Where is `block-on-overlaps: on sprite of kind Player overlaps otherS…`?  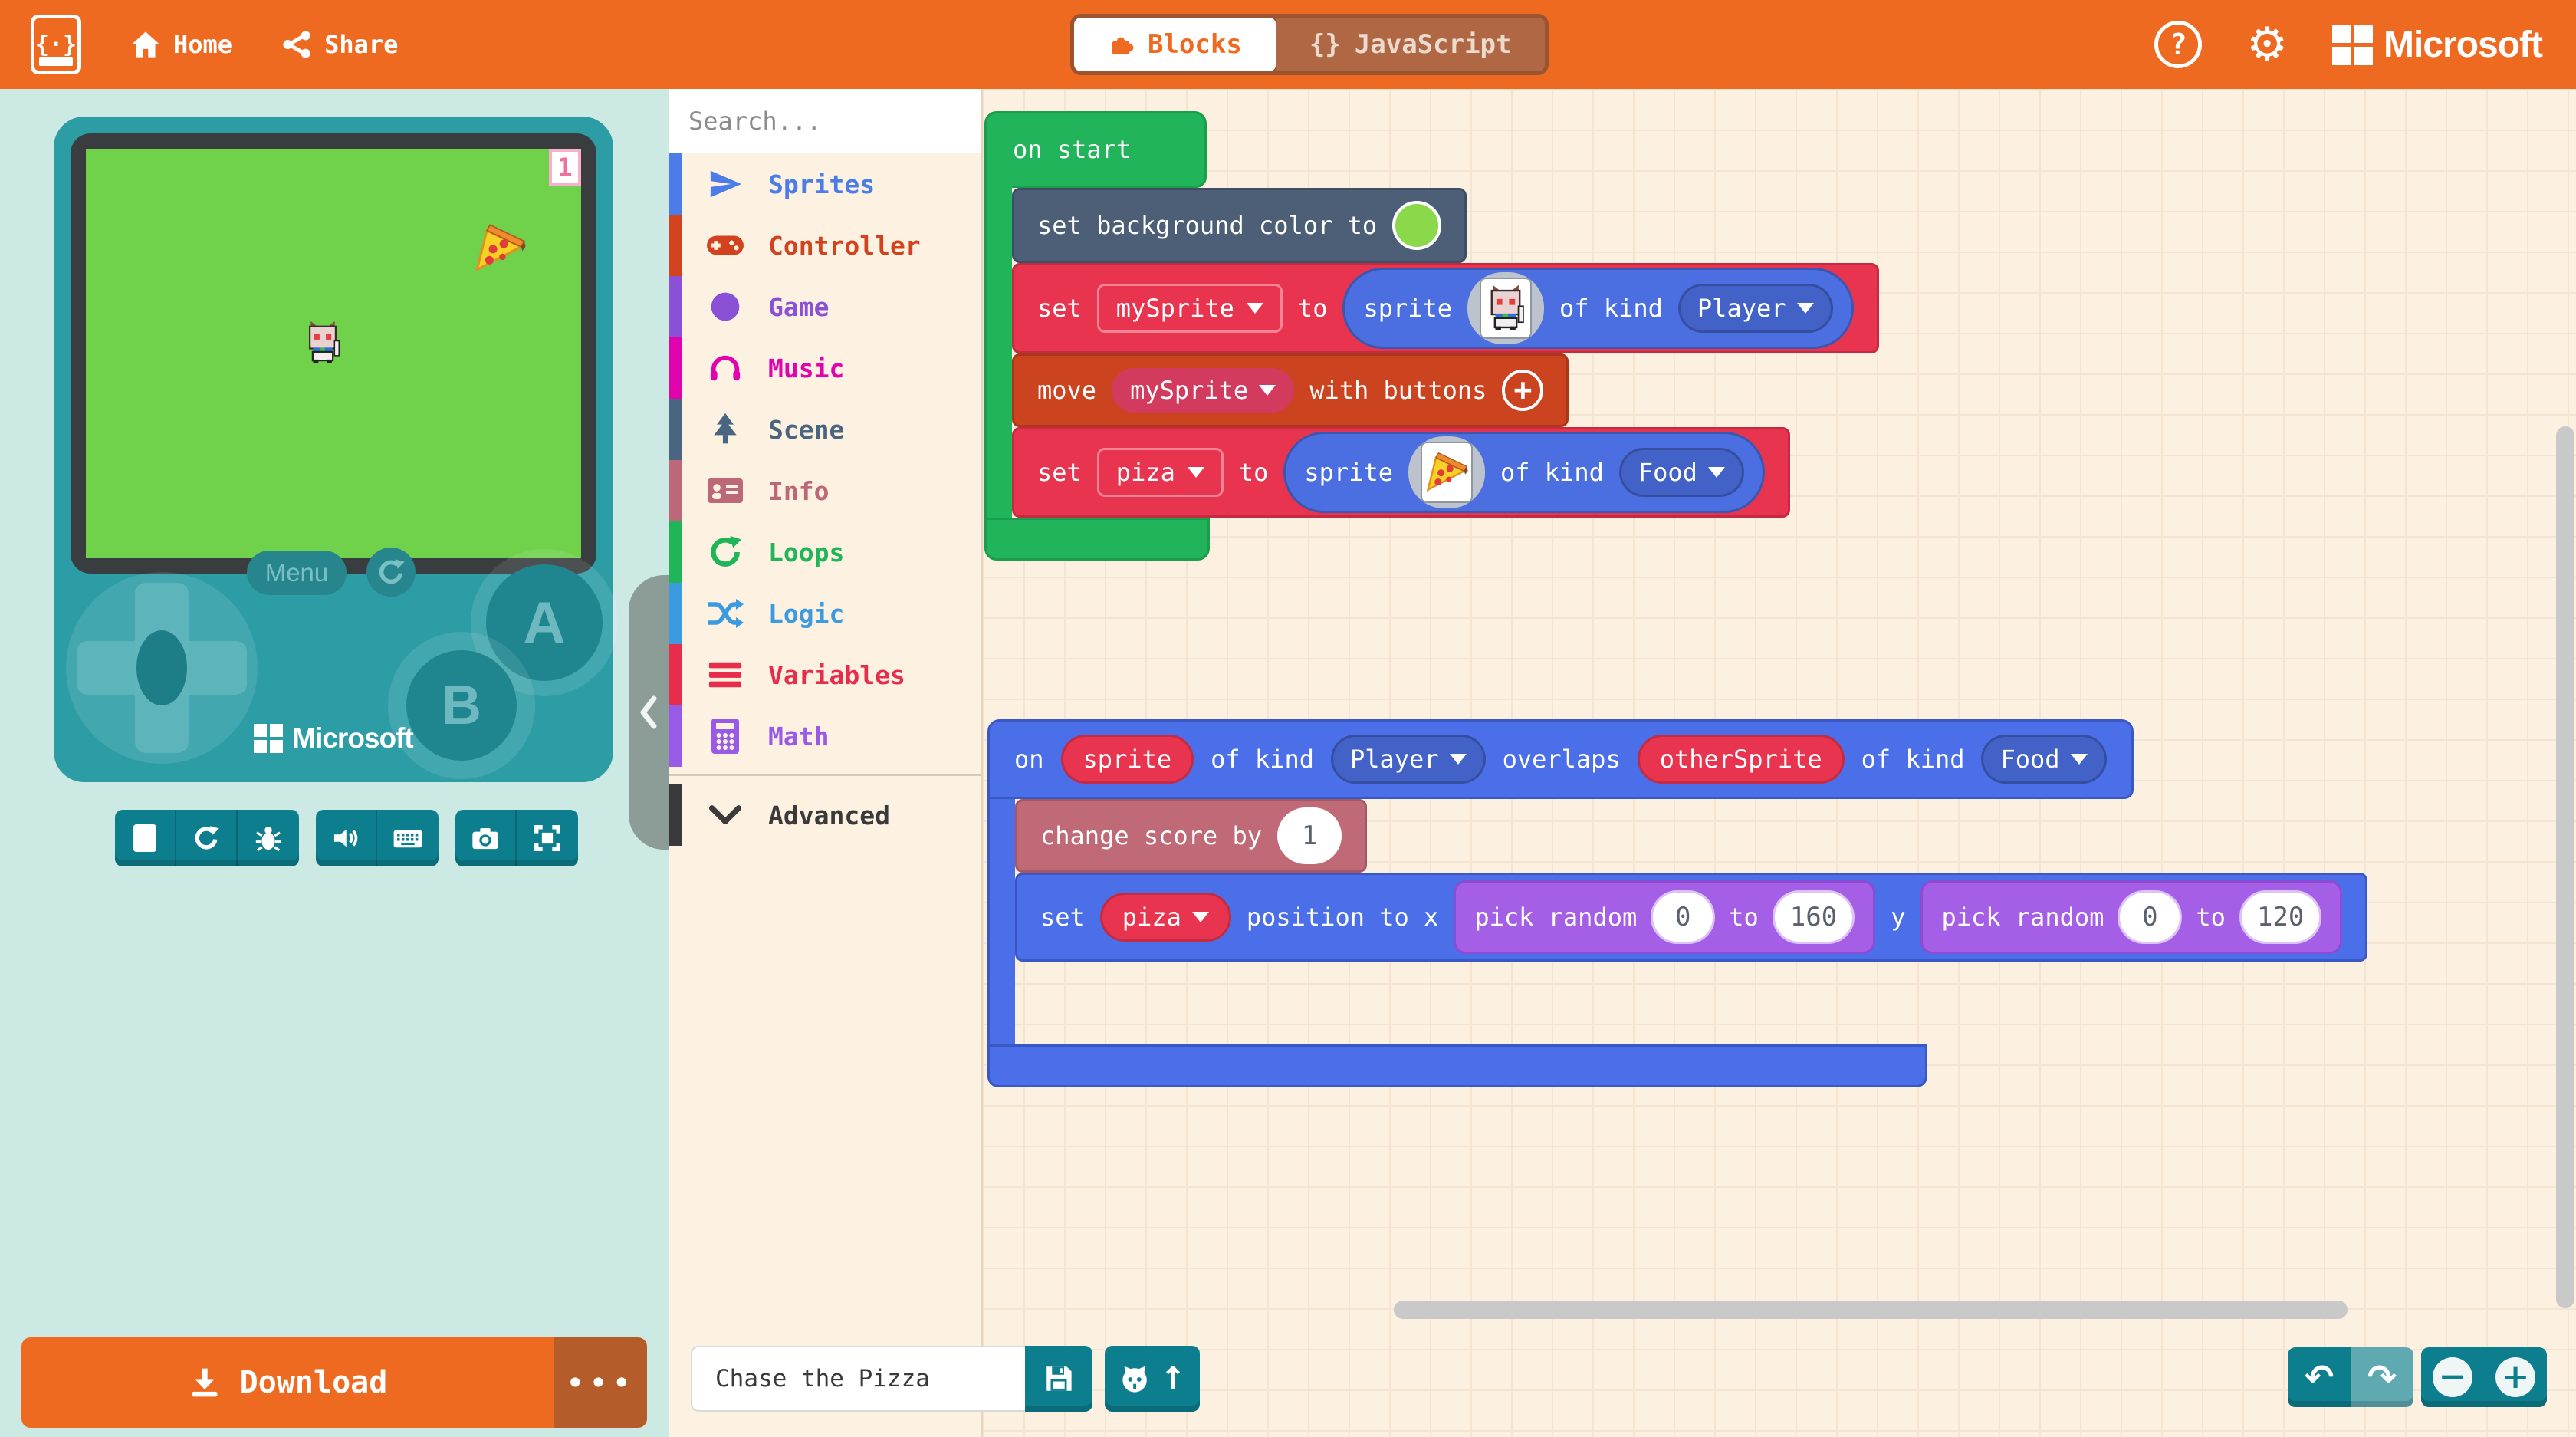
block-on-overlaps: on sprite of kind Player overlaps otherS… is located at coordinates (1561, 759).